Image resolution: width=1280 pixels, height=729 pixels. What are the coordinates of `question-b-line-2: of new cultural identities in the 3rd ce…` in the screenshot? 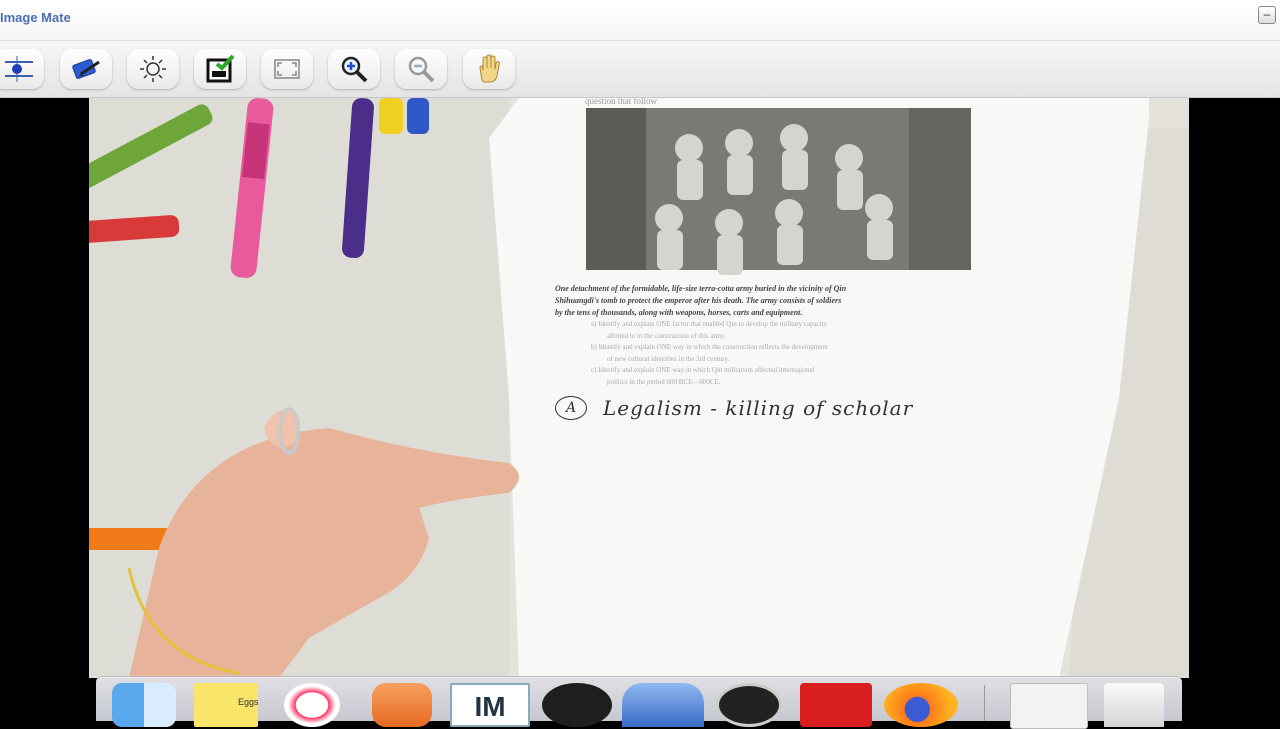 It's located at (668, 358).